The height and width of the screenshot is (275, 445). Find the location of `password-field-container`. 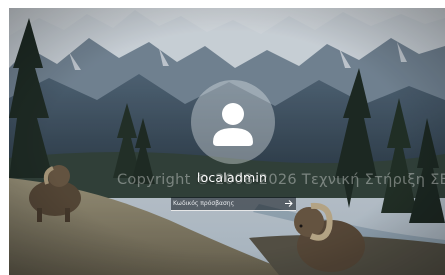

password-field-container is located at coordinates (233, 204).